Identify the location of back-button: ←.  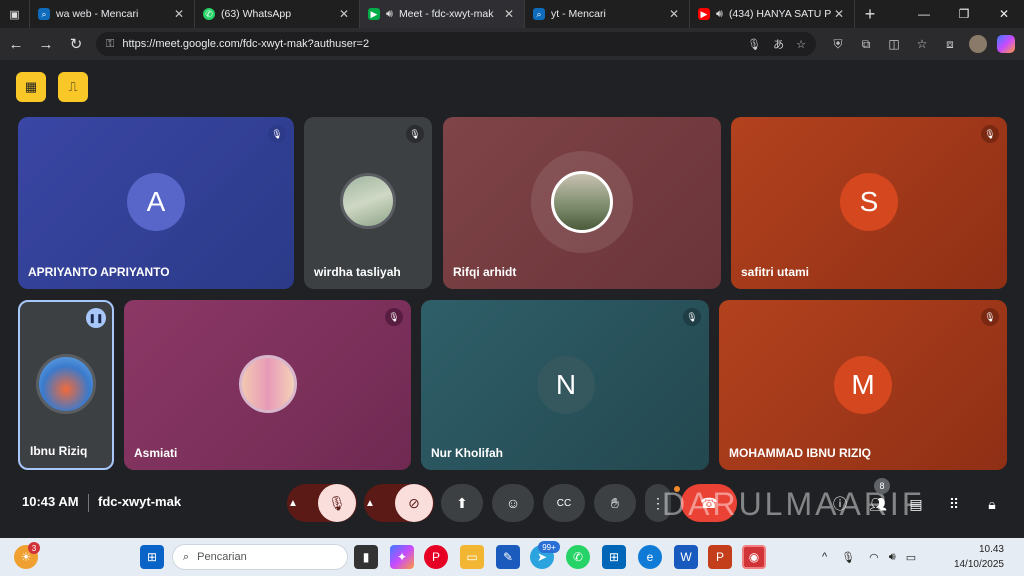
(16, 44).